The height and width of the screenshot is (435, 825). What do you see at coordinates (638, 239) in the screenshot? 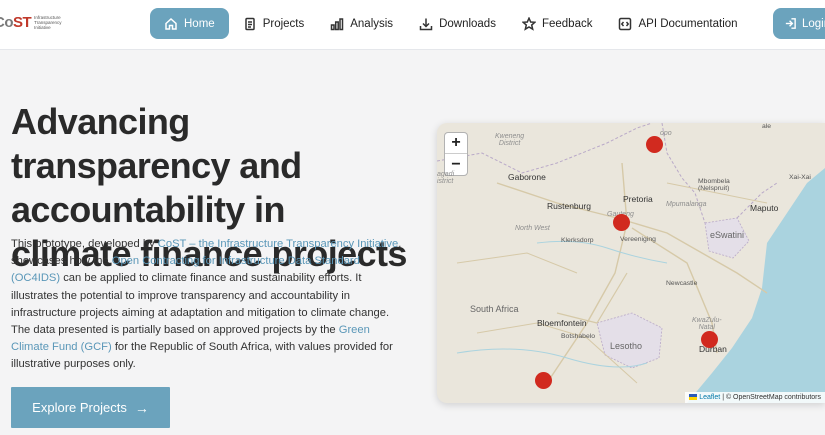
I see `map-label-vereeniging: Vereeniging` at bounding box center [638, 239].